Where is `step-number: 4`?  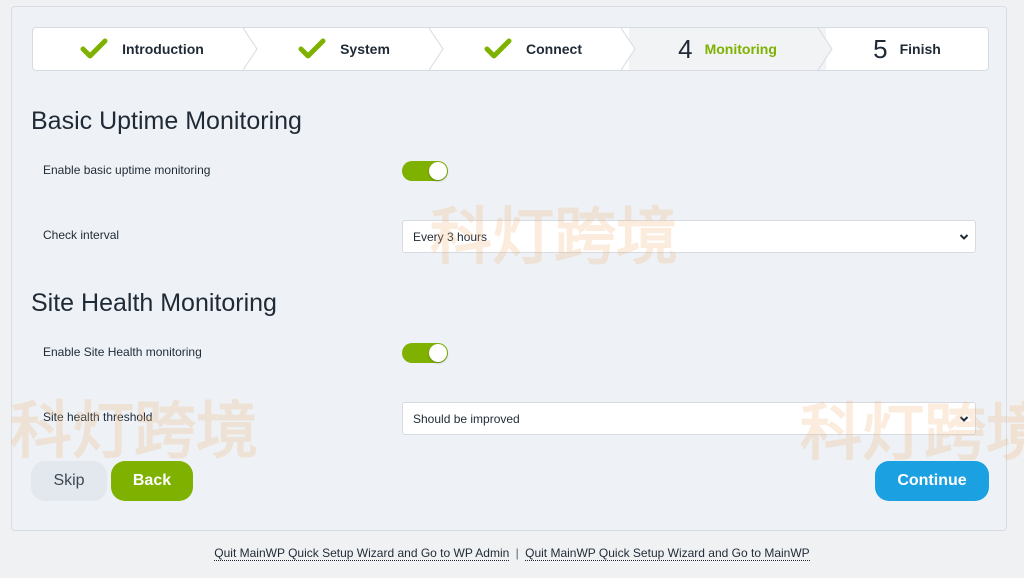 step-number: 4 is located at coordinates (685, 48).